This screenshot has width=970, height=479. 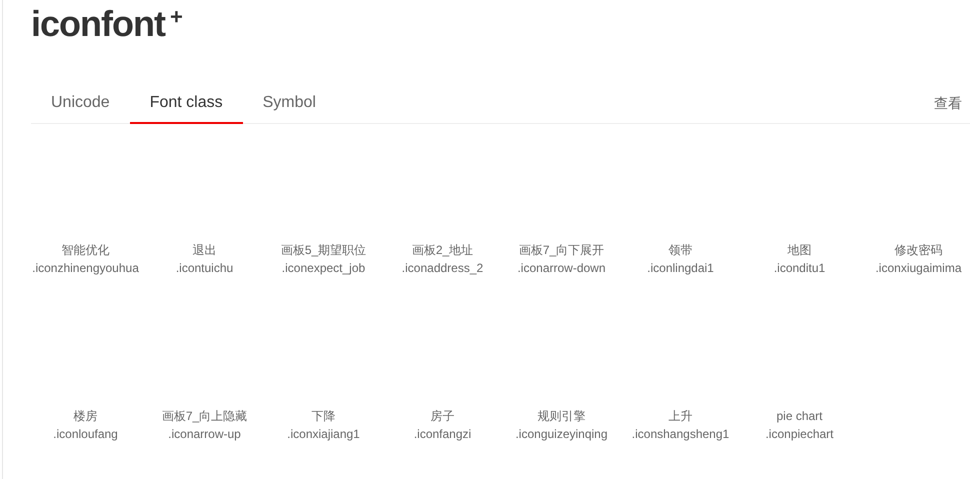 I want to click on icon-class-name: .iconloufang, so click(x=85, y=434).